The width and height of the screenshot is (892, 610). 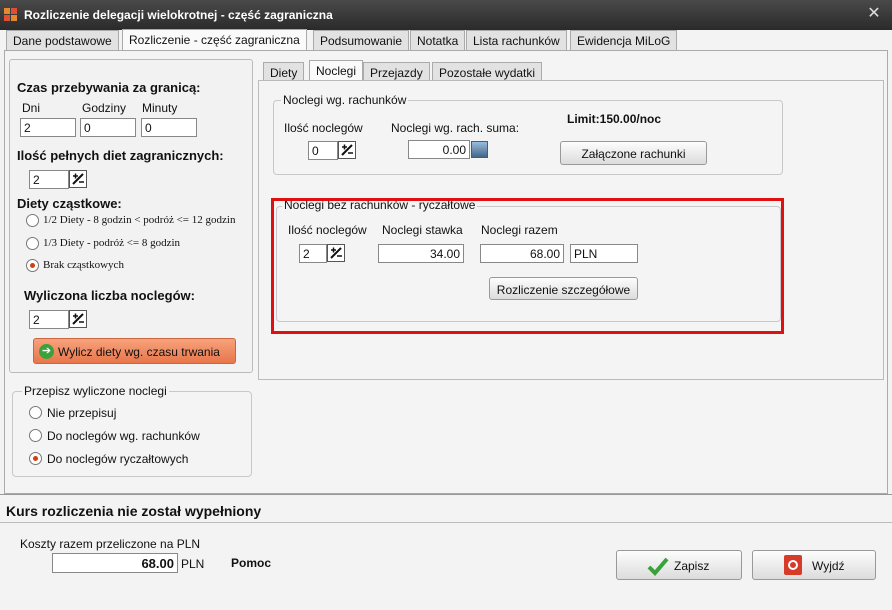 I want to click on flat-group-label: Noclegi bez rachunków - ryczałtowe, so click(x=380, y=205).